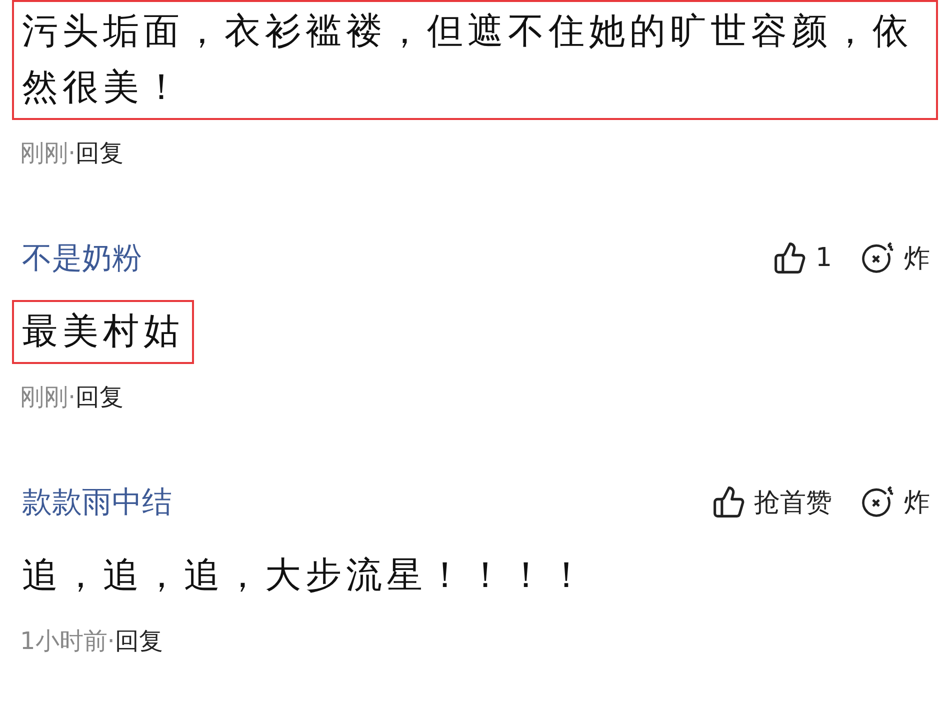  What do you see at coordinates (353, 502) in the screenshot?
I see `username: 款款雨中结` at bounding box center [353, 502].